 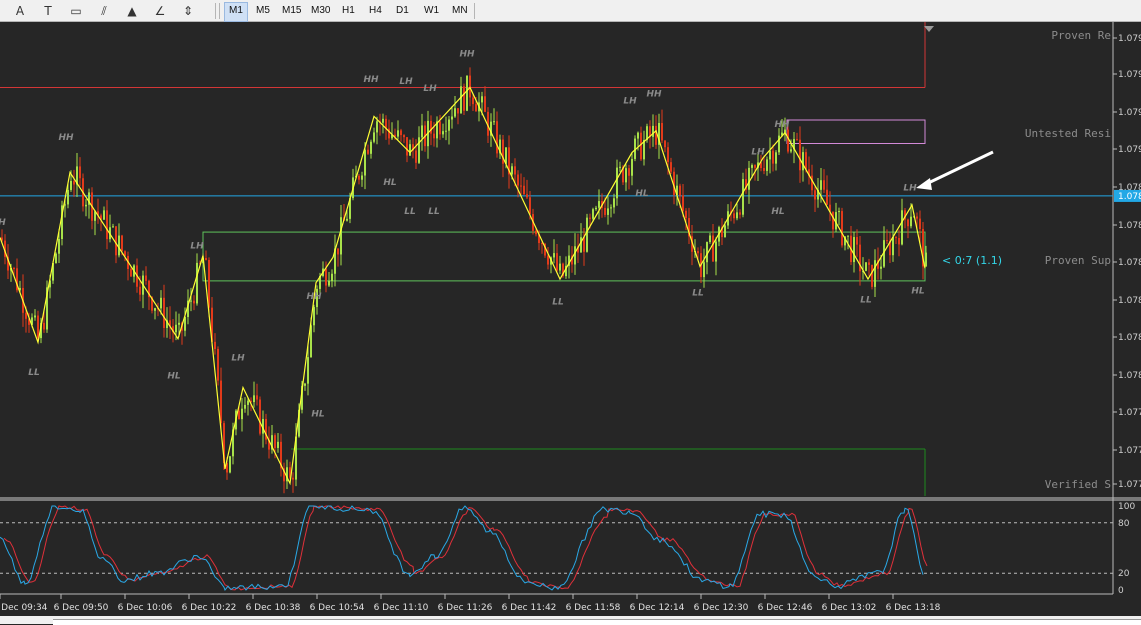 I want to click on arrows-tool-icon: ⇕, so click(x=188, y=11).